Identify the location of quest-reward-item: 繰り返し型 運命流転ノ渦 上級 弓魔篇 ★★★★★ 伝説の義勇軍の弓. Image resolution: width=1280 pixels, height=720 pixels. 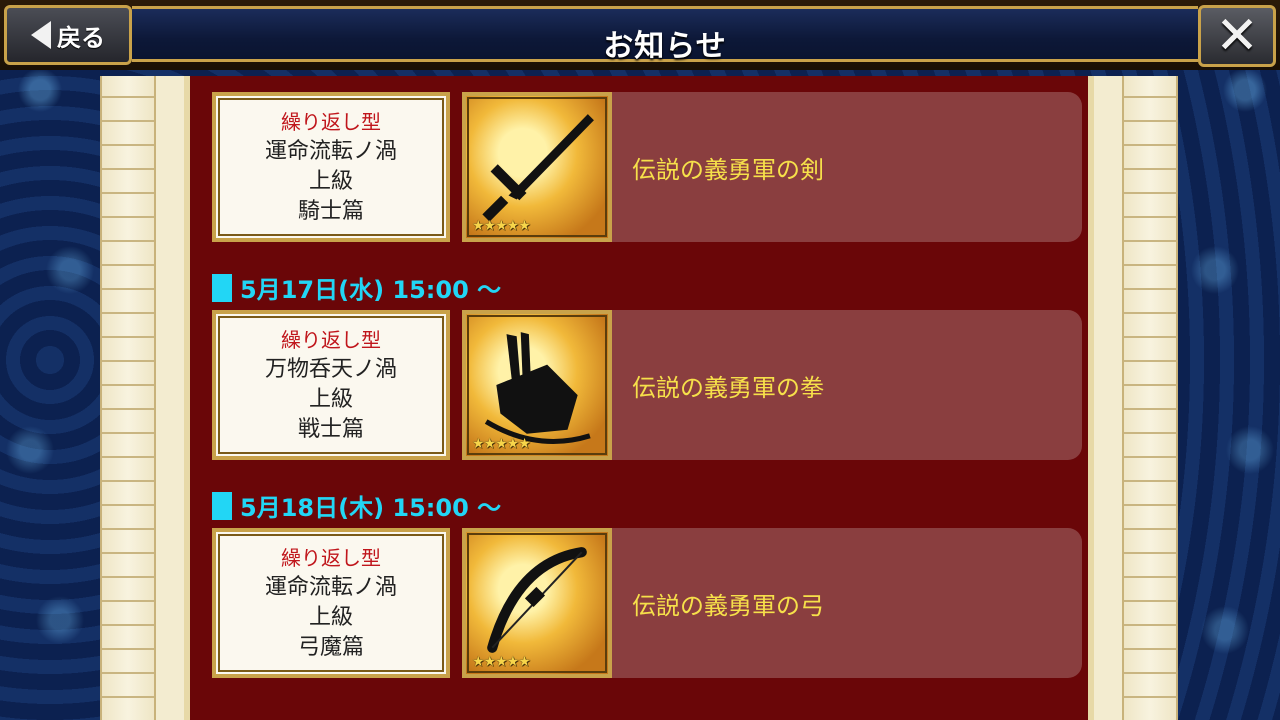
(647, 603).